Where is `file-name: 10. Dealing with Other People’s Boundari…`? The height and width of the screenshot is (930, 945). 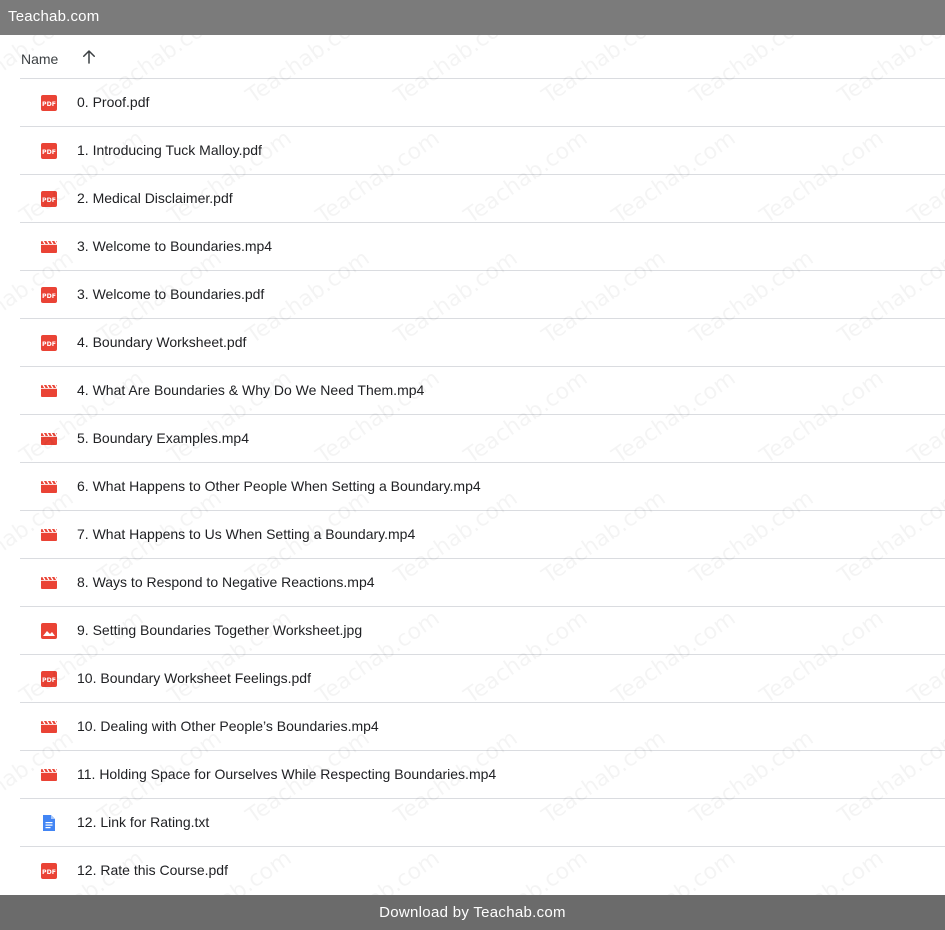 file-name: 10. Dealing with Other People’s Boundari… is located at coordinates (228, 726).